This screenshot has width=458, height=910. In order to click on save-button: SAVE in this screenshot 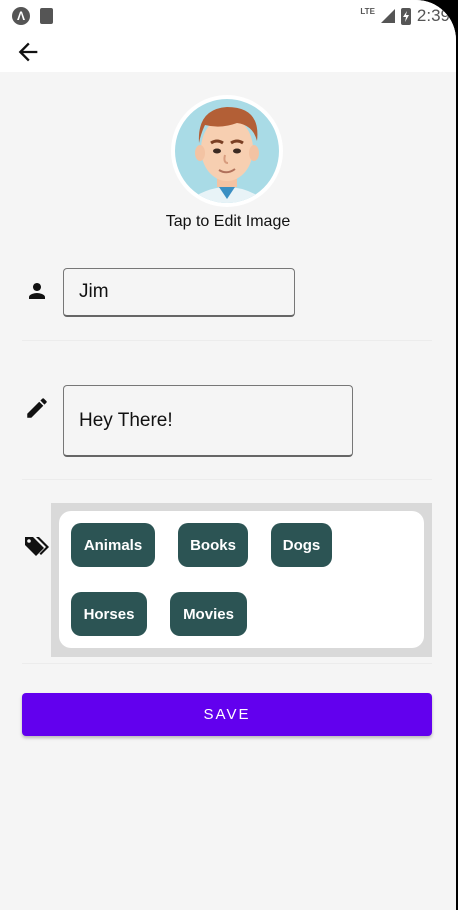, I will do `click(227, 714)`.